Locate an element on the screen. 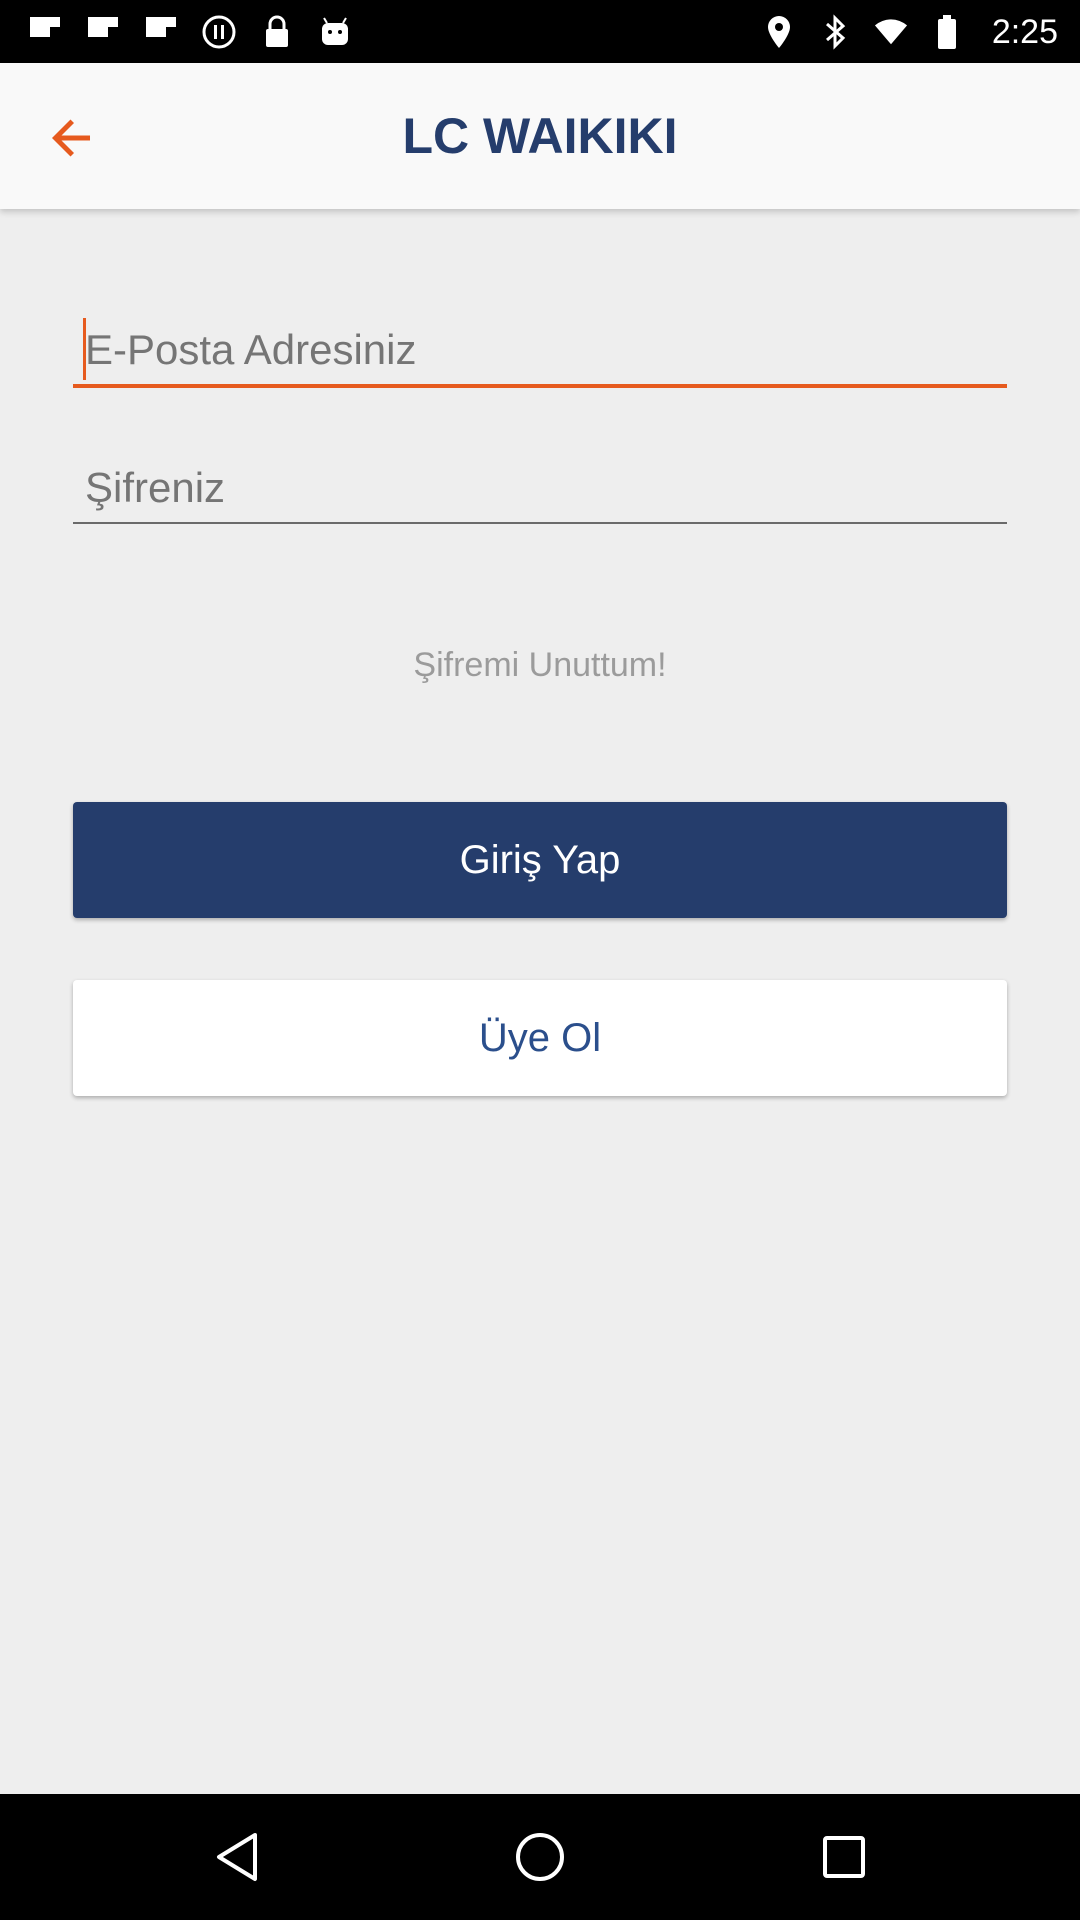 The image size is (1080, 1920). password-input is located at coordinates (540, 489).